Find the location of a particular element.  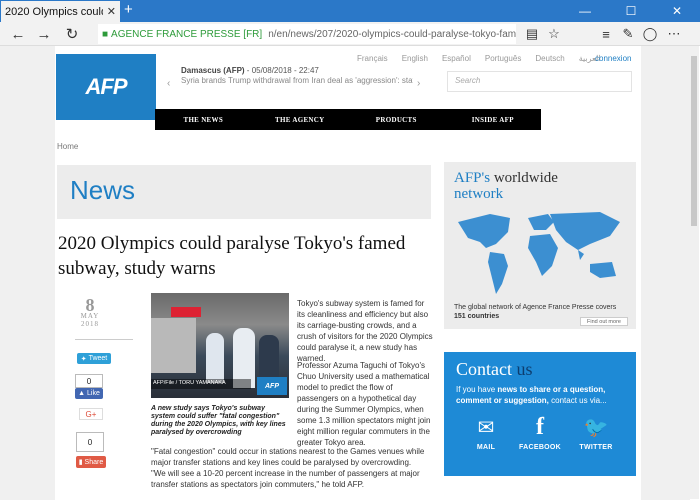

ticker-meta: Damascus (AFP) - 05/08/2018 - 22:47 is located at coordinates (250, 70).